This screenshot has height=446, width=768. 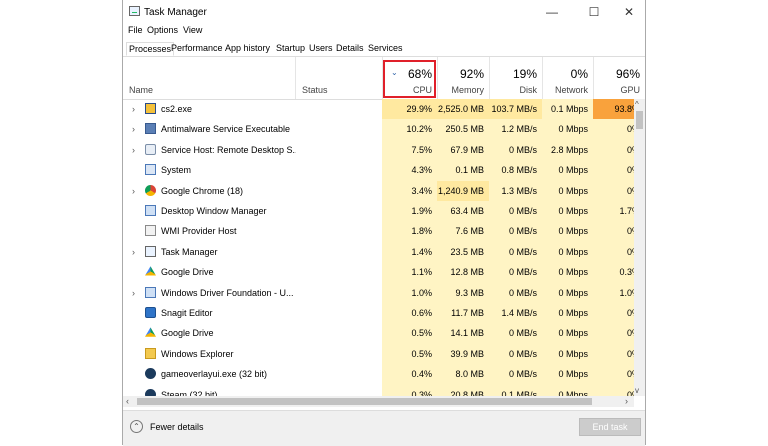 What do you see at coordinates (192, 30) in the screenshot?
I see `menu-view: View` at bounding box center [192, 30].